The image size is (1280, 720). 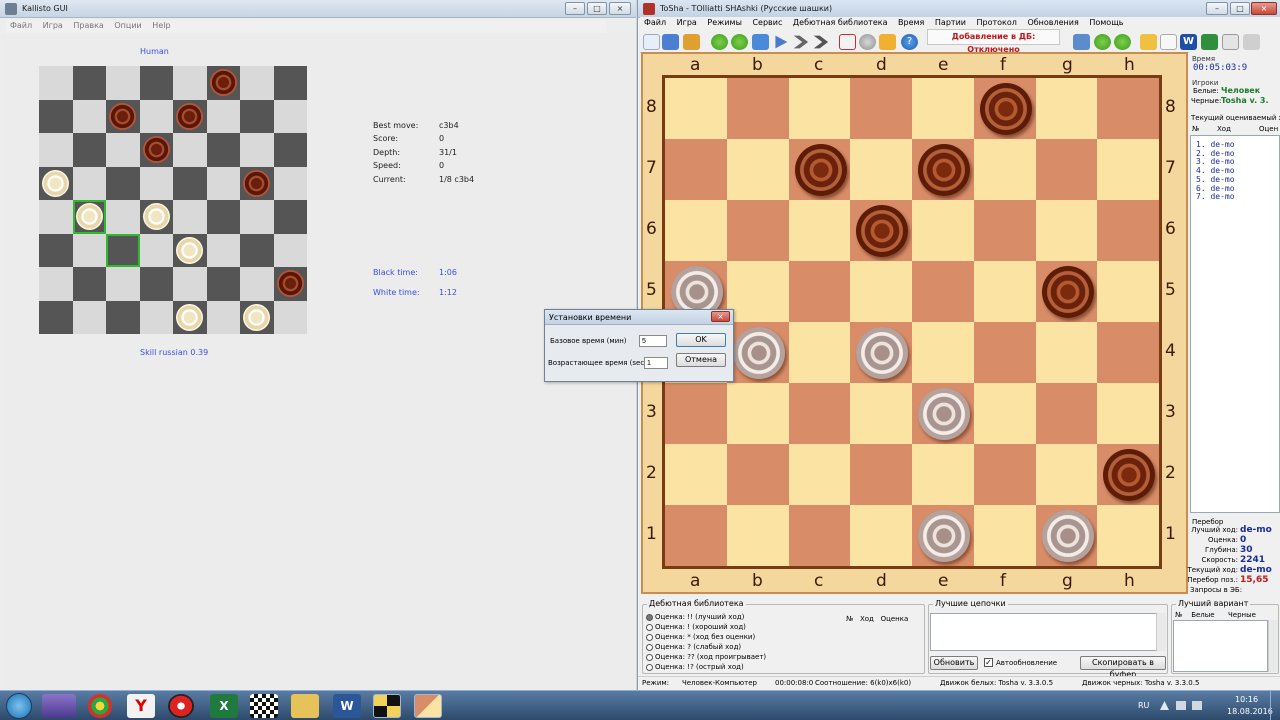 What do you see at coordinates (724, 22) in the screenshot?
I see `menu-modes: Режимы` at bounding box center [724, 22].